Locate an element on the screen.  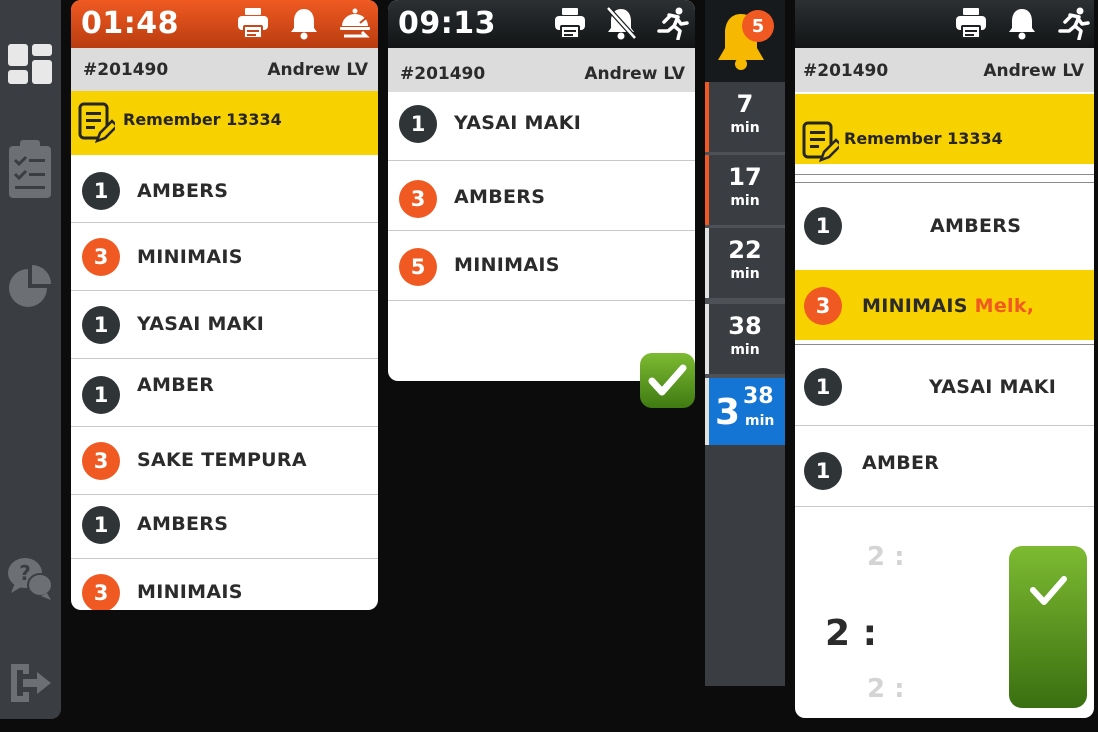
confirm-check-button is located at coordinates (1048, 627).